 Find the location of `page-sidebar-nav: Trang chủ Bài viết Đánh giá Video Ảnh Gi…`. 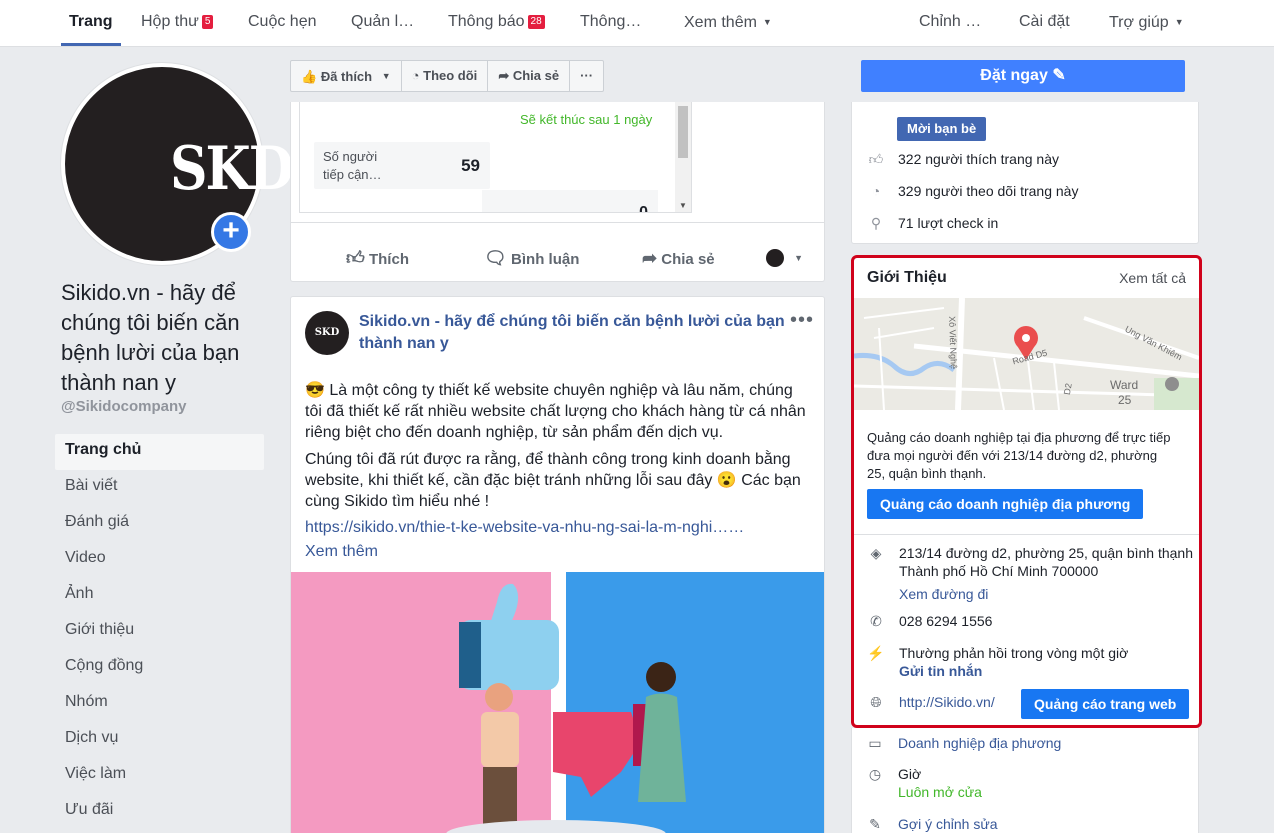

page-sidebar-nav: Trang chủ Bài viết Đánh giá Video Ảnh Gi… is located at coordinates (159, 632).